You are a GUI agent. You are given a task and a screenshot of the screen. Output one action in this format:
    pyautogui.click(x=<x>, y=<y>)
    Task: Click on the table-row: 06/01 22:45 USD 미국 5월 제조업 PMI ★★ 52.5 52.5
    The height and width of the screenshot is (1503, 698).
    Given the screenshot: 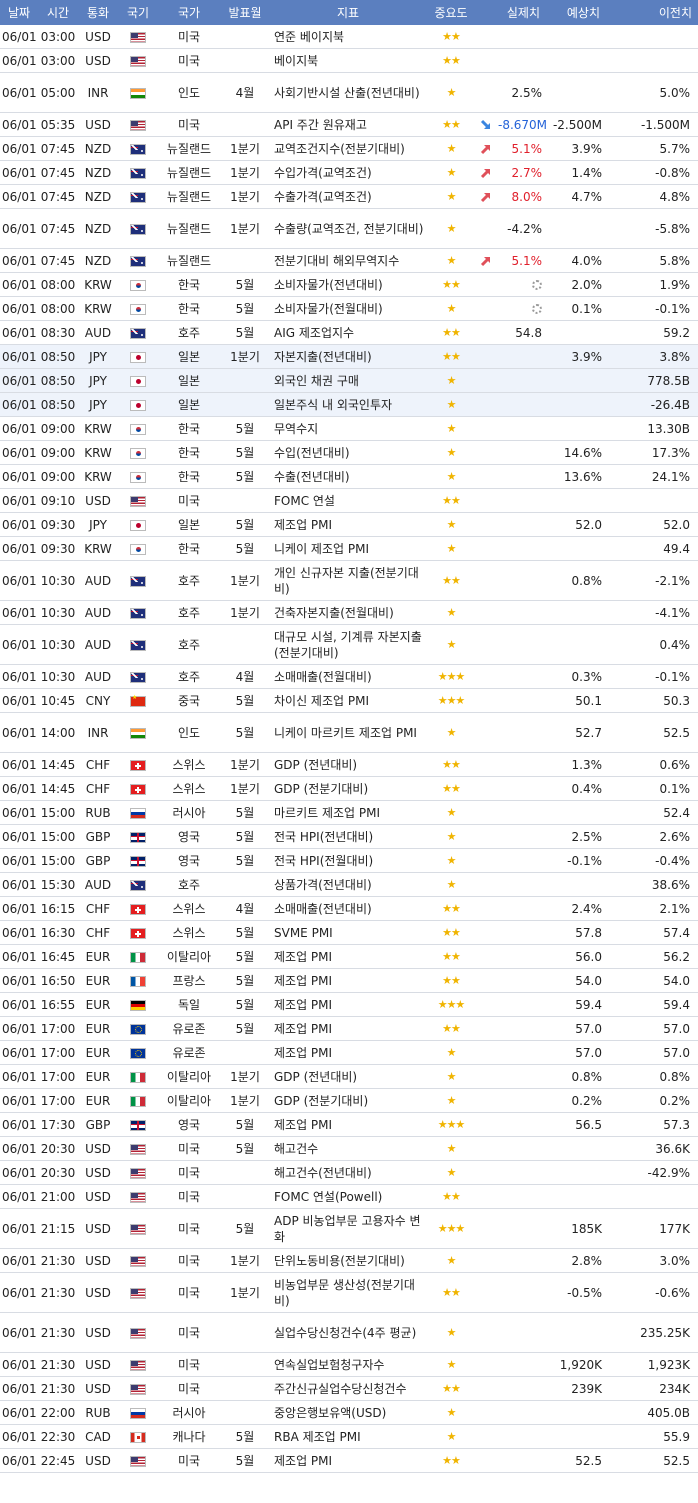 What is the action you would take?
    pyautogui.click(x=349, y=1460)
    